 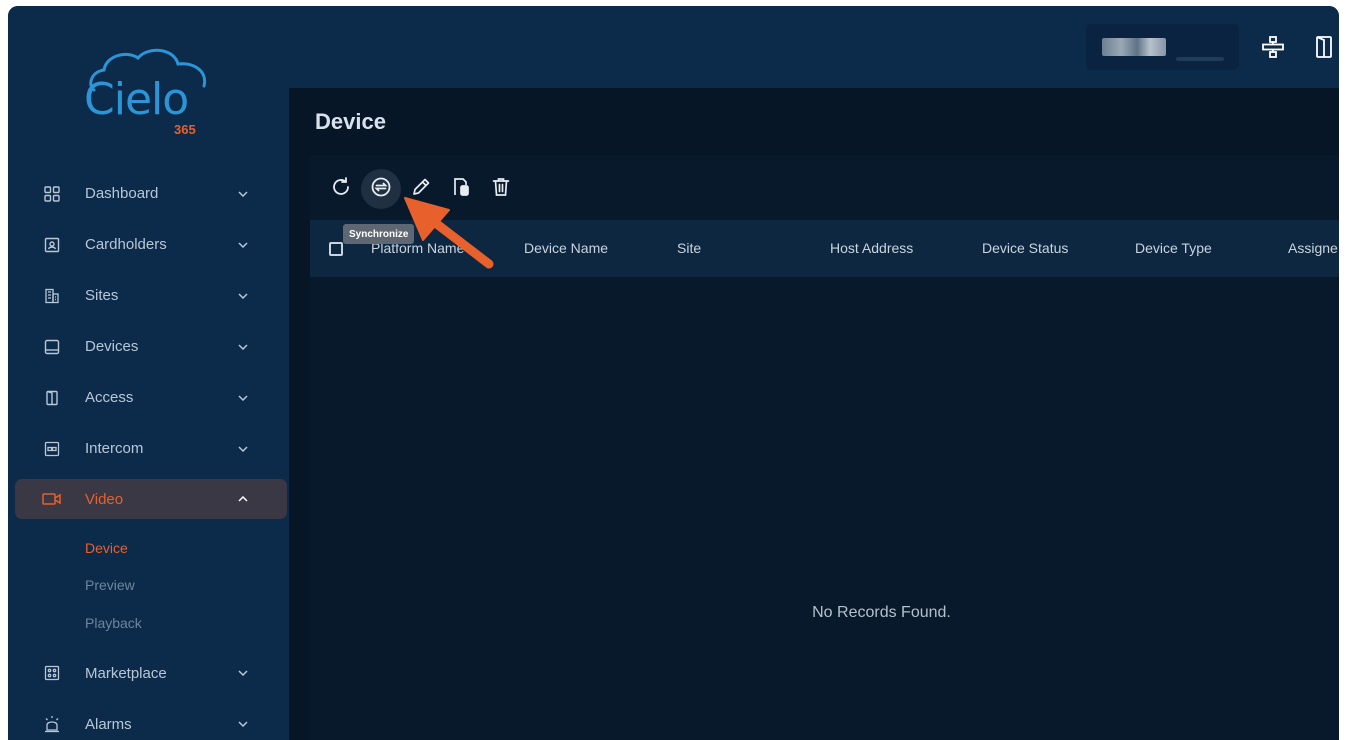 What do you see at coordinates (871, 248) in the screenshot?
I see `column-header-host-address: Host Address` at bounding box center [871, 248].